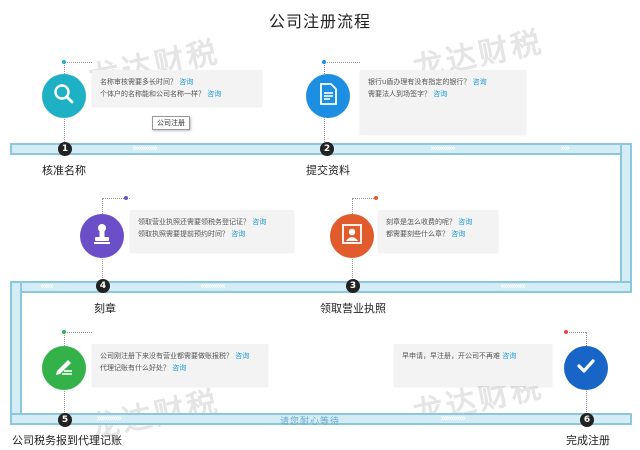  I want to click on step-5-label: 公司税务报到代理记账, so click(67, 440).